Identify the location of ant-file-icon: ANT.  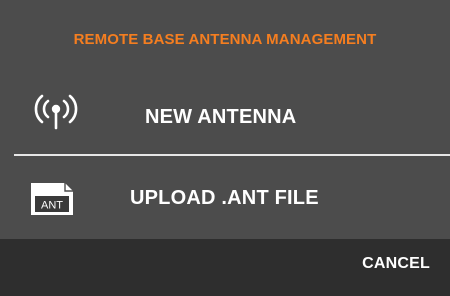
(52, 199).